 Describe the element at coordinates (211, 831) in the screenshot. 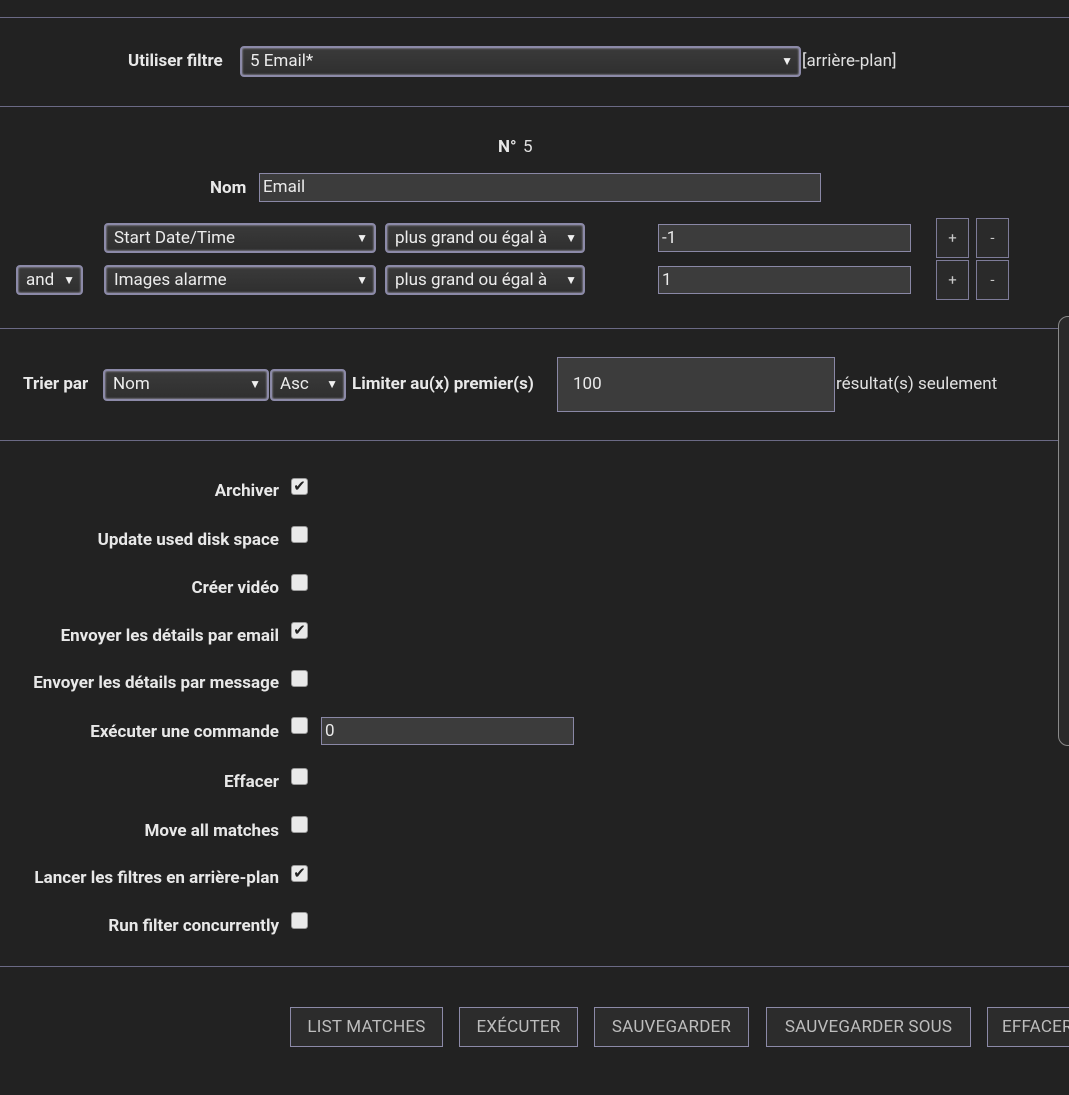

I see `option-label: Move all matches` at that location.